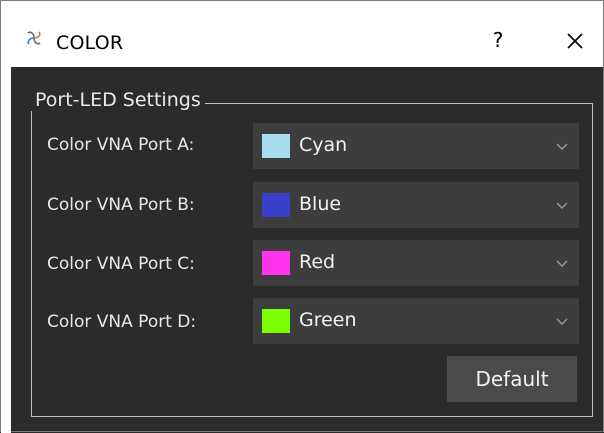 Image resolution: width=604 pixels, height=433 pixels. Describe the element at coordinates (512, 379) in the screenshot. I see `default-button: Default` at that location.